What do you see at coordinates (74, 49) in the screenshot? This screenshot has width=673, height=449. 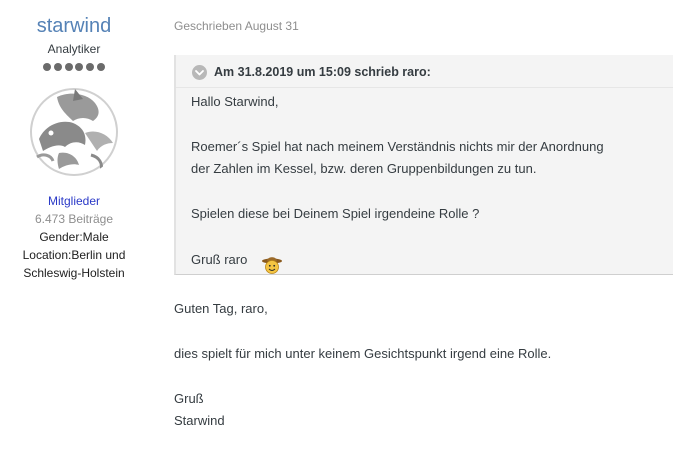 I see `author-title: Analytiker` at bounding box center [74, 49].